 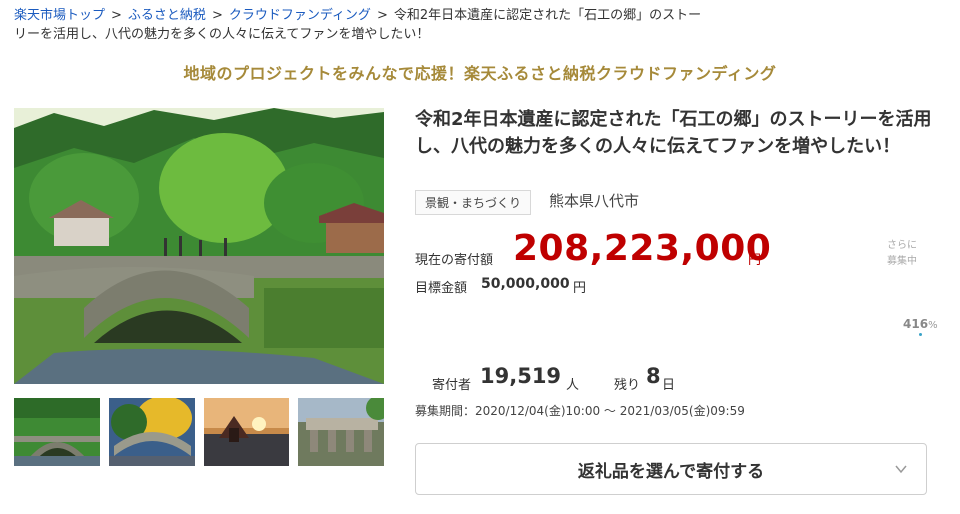 I want to click on chevron-down-icon, so click(x=901, y=469).